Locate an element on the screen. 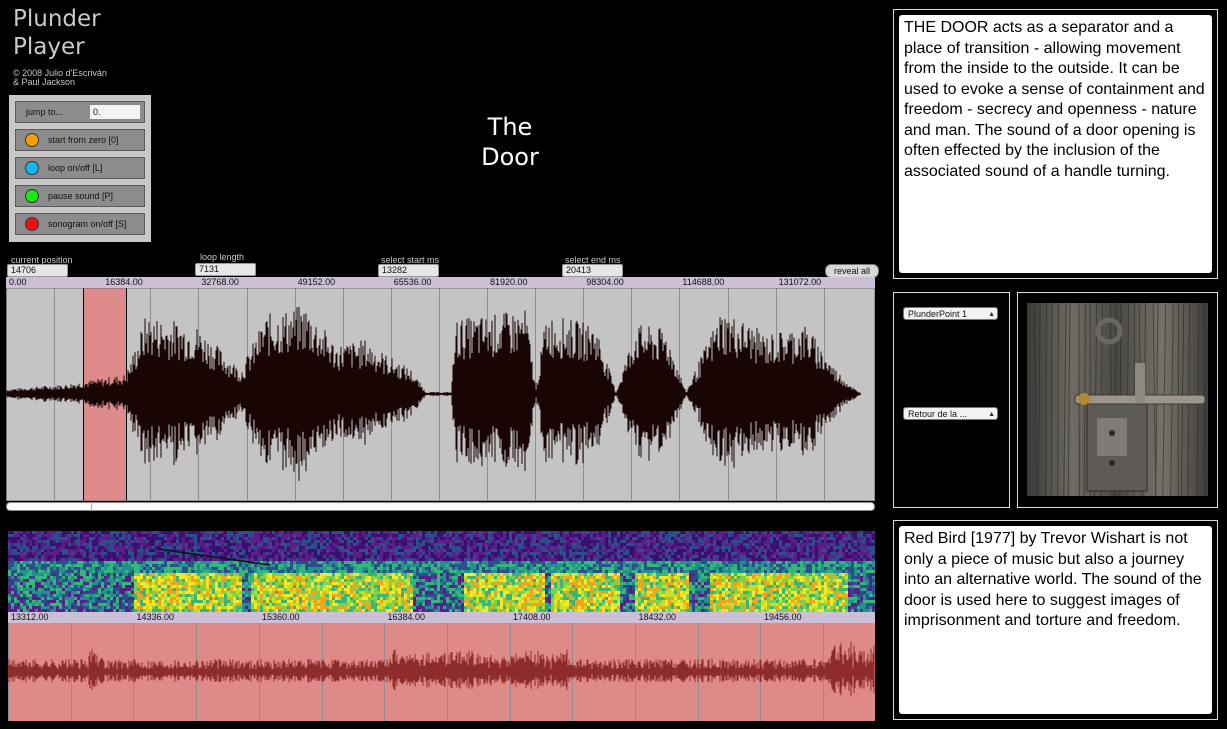  waveform-scrollbar is located at coordinates (440, 506).